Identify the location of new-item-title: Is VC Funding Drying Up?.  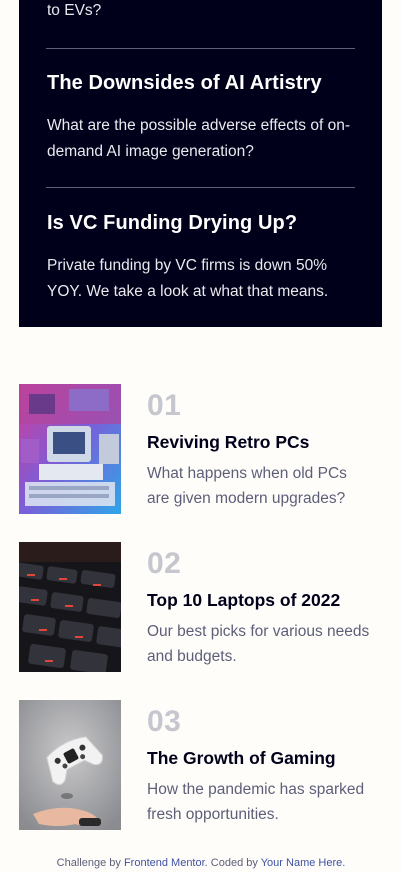
(172, 223).